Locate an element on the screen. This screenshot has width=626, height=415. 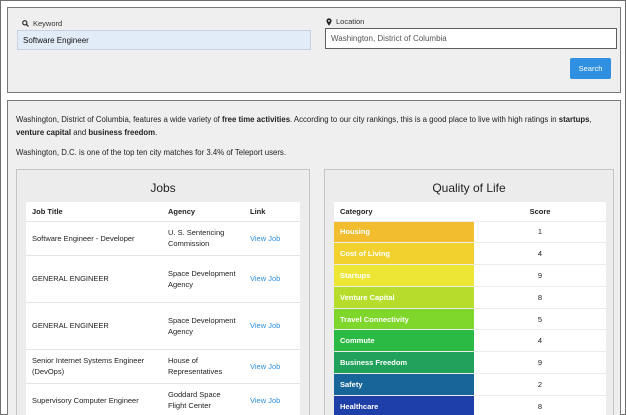
job-title-header: Job Title is located at coordinates (47, 211).